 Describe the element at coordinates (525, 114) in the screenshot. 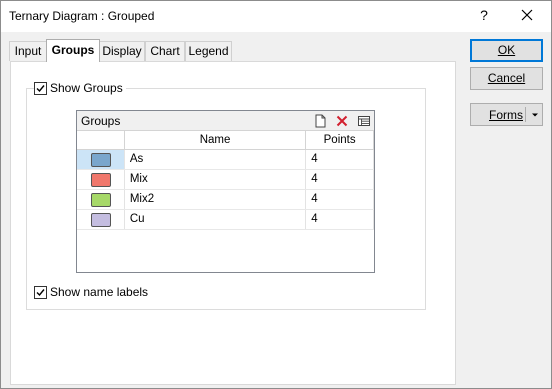

I see `split-separator` at that location.